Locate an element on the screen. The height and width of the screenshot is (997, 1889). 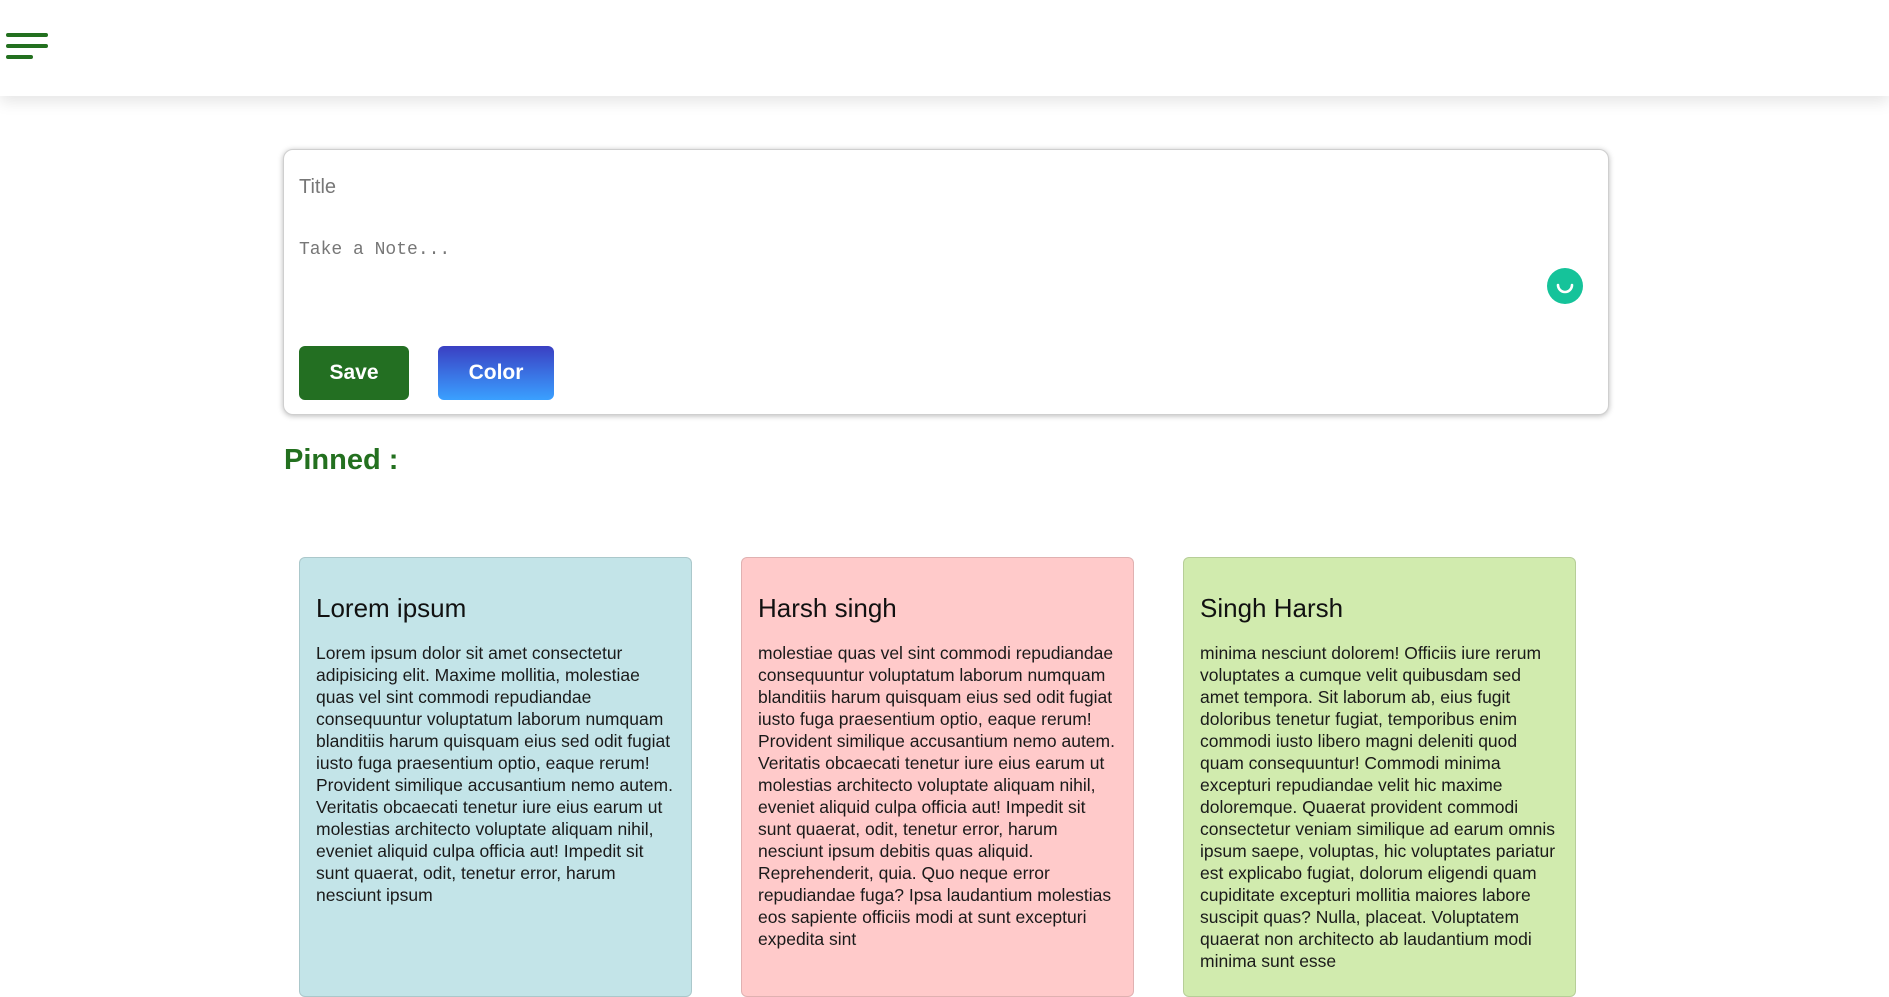
pinned-heading: Pinned : is located at coordinates (341, 460).